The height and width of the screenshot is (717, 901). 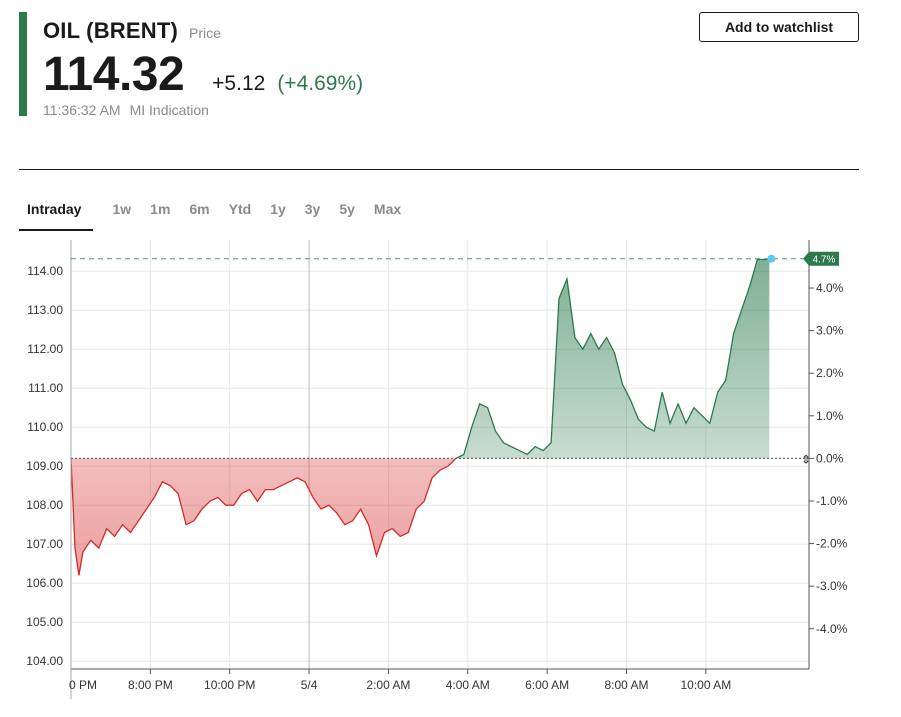 I want to click on x-tick-label: 8:00 PM, so click(x=150, y=685).